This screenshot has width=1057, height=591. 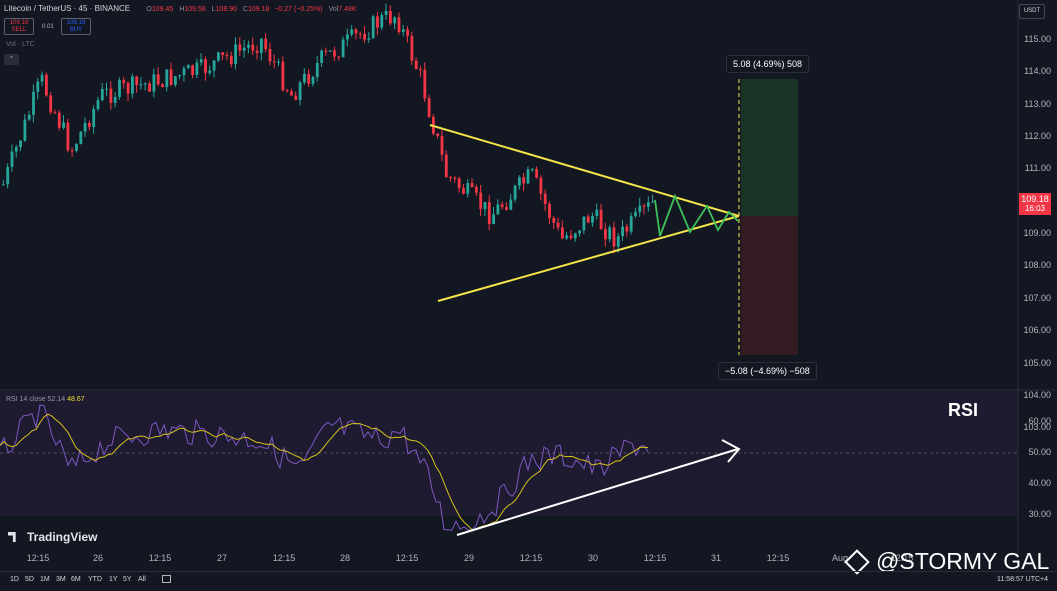 I want to click on currency-selector: USDT, so click(x=1032, y=11).